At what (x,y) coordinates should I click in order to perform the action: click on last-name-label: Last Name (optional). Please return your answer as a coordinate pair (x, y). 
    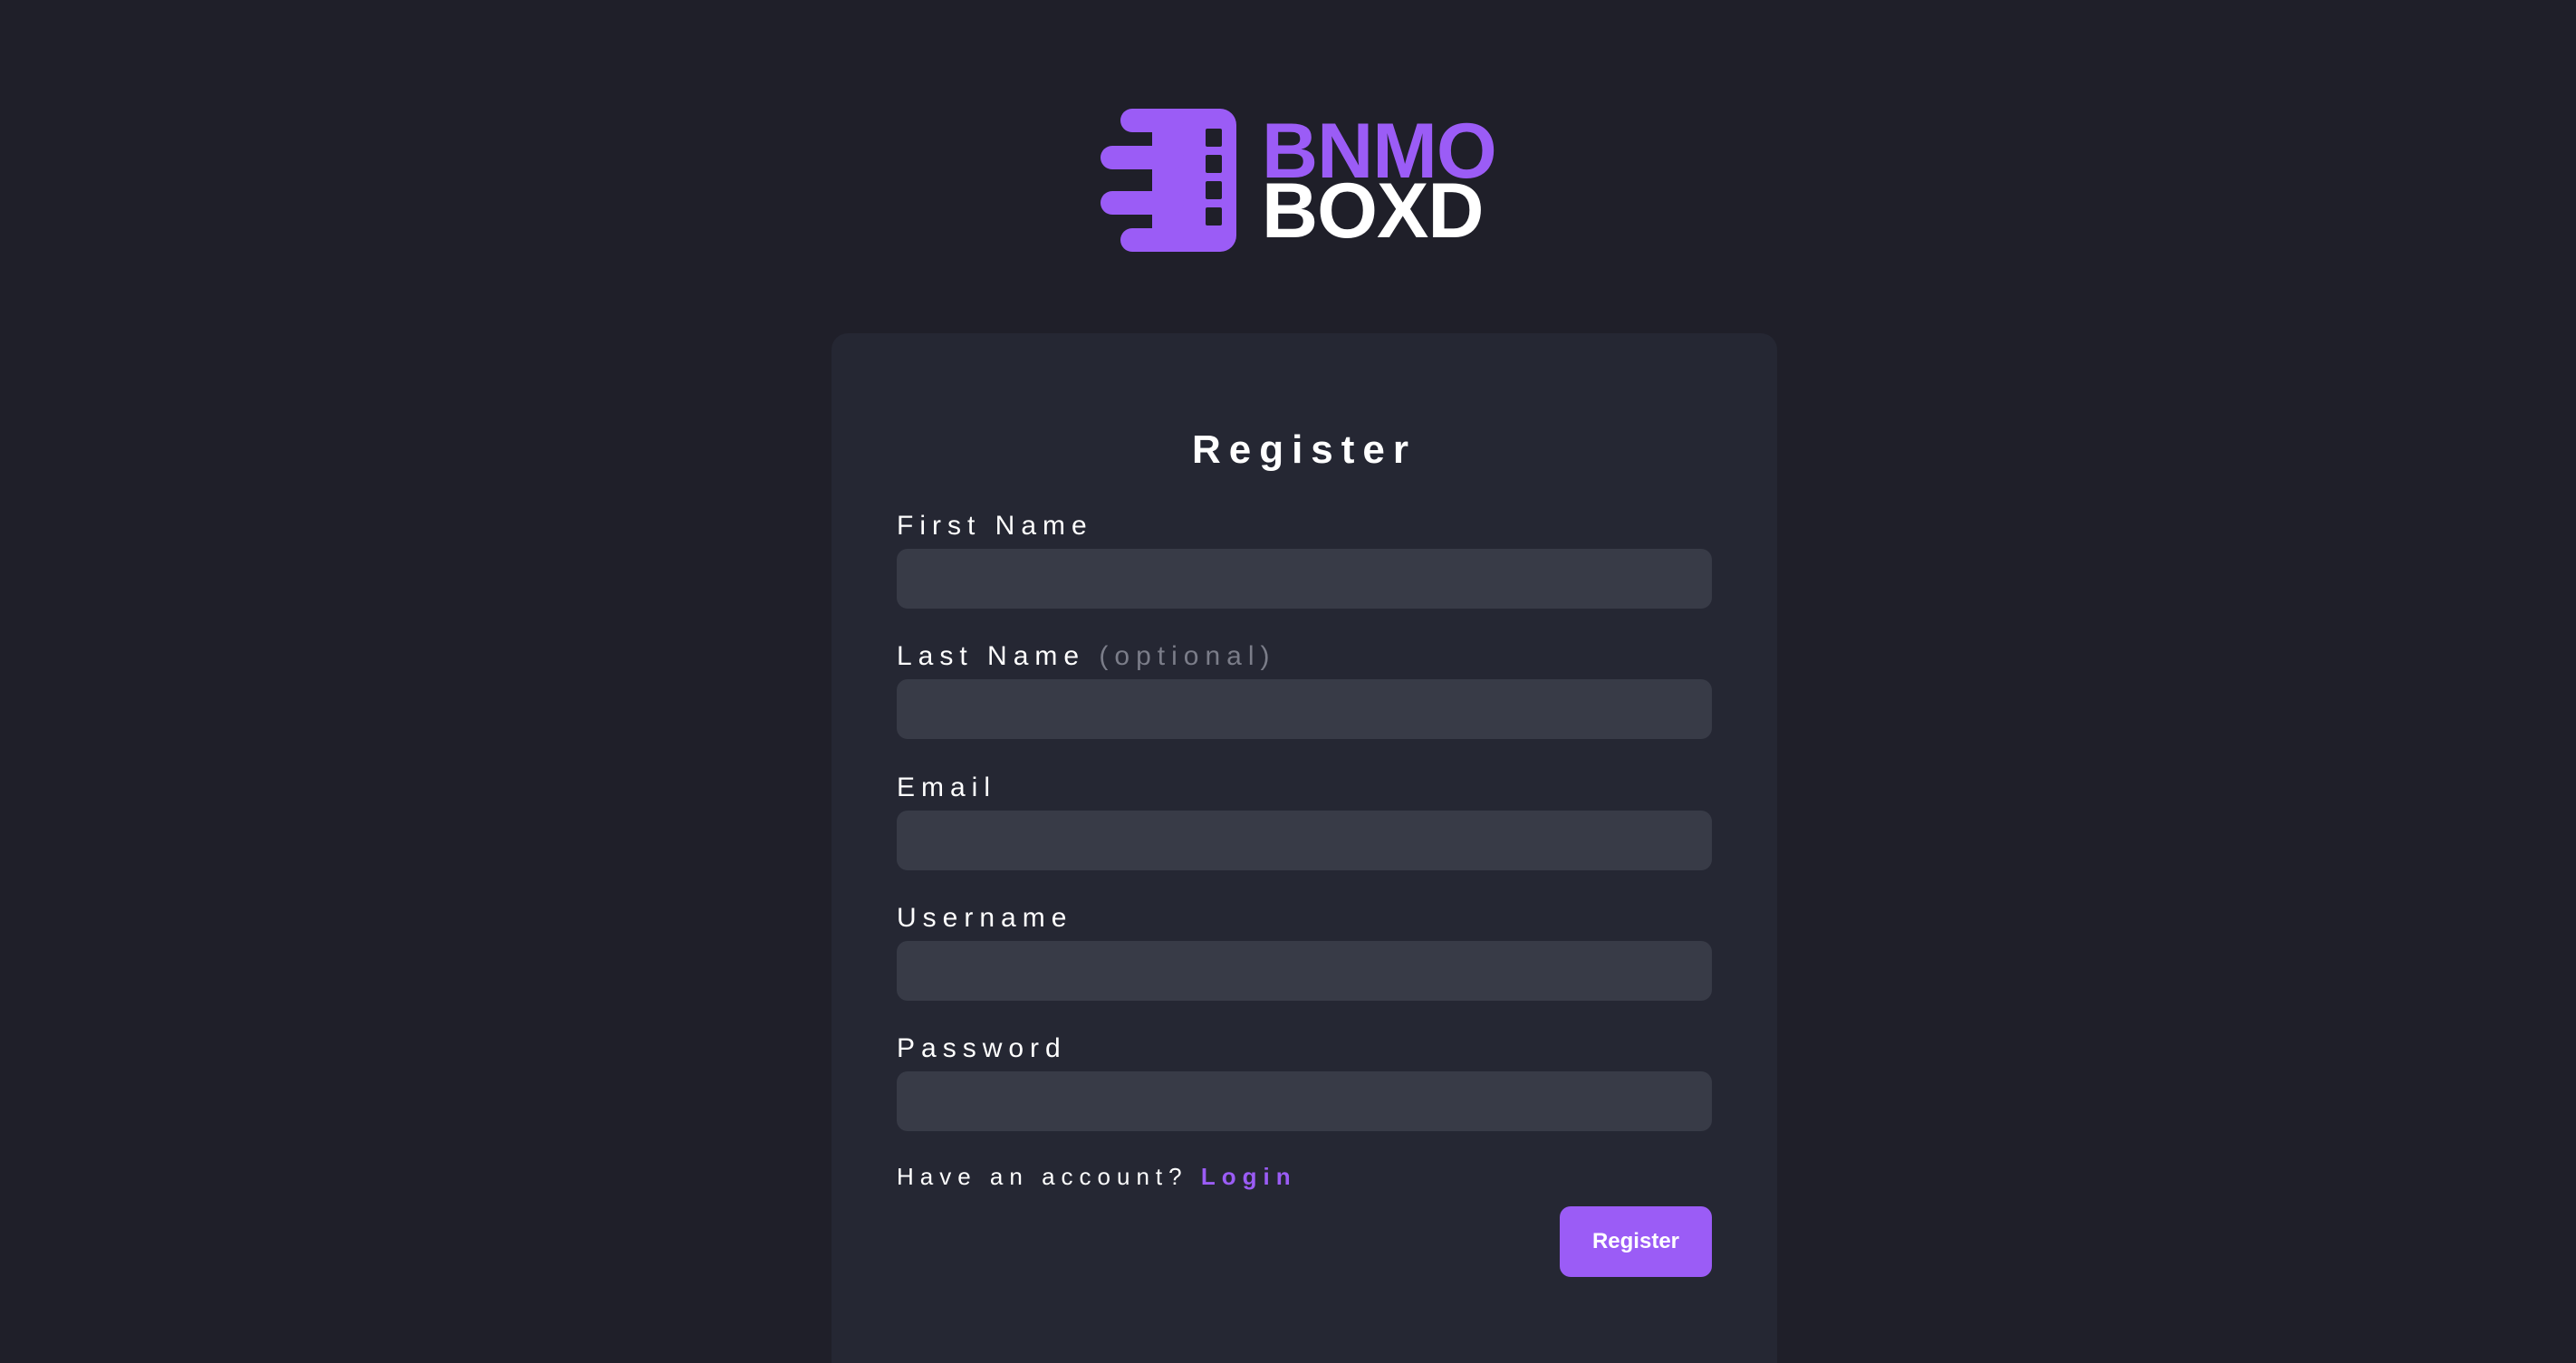
    Looking at the image, I should click on (1086, 656).